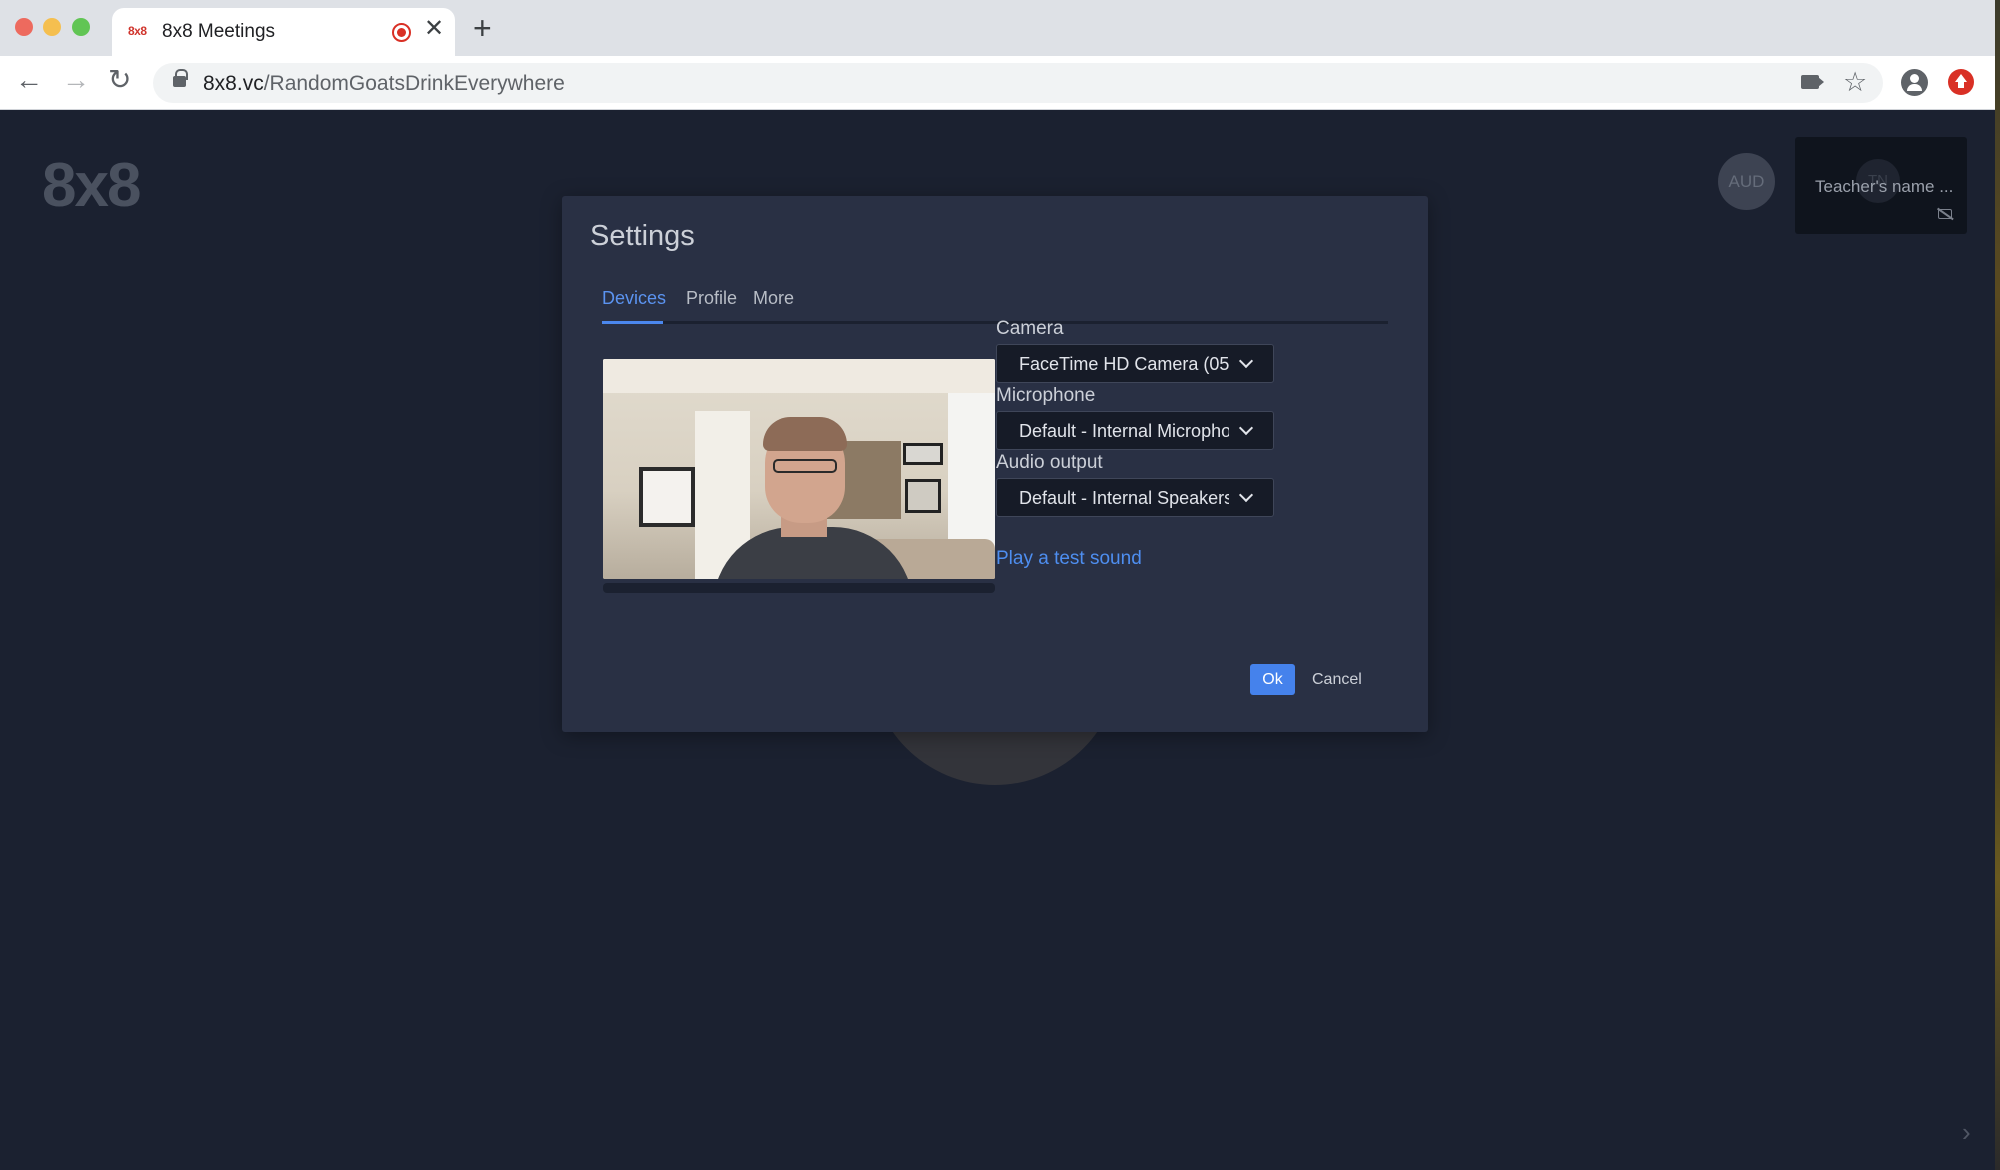  What do you see at coordinates (76, 80) in the screenshot?
I see `forward-button: →` at bounding box center [76, 80].